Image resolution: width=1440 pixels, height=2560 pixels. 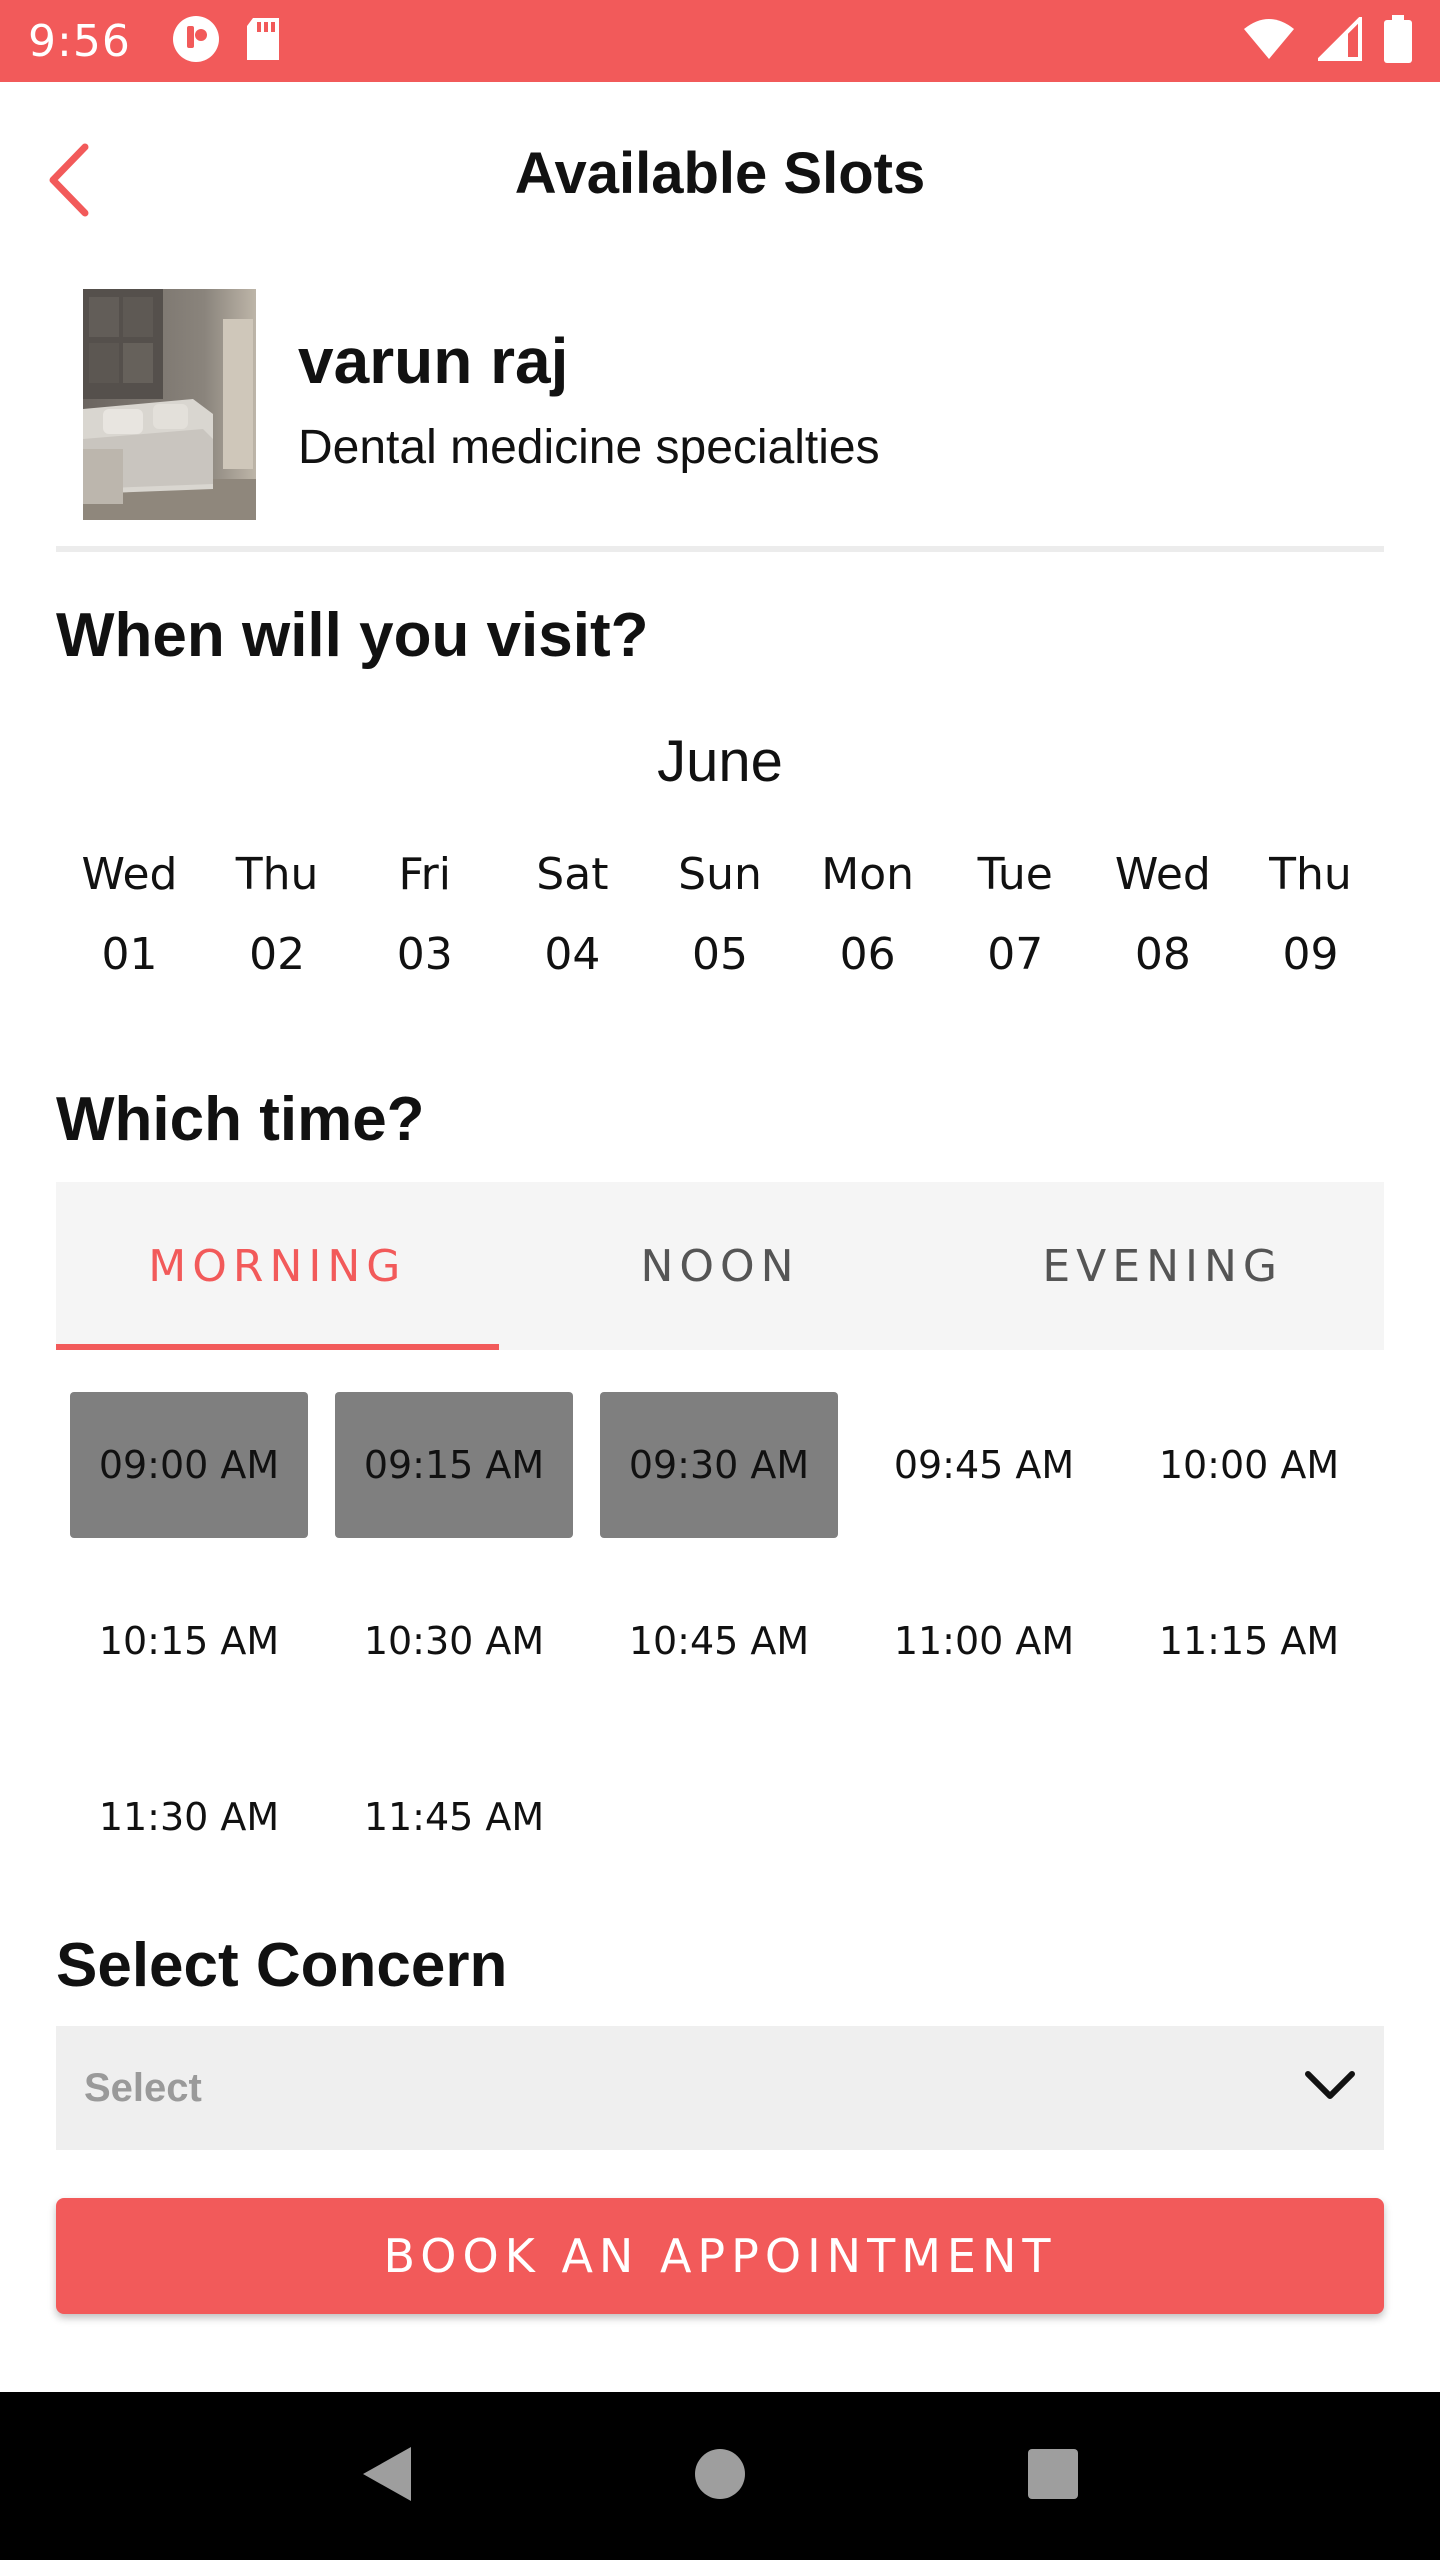 I want to click on date-number: 03, so click(x=424, y=954).